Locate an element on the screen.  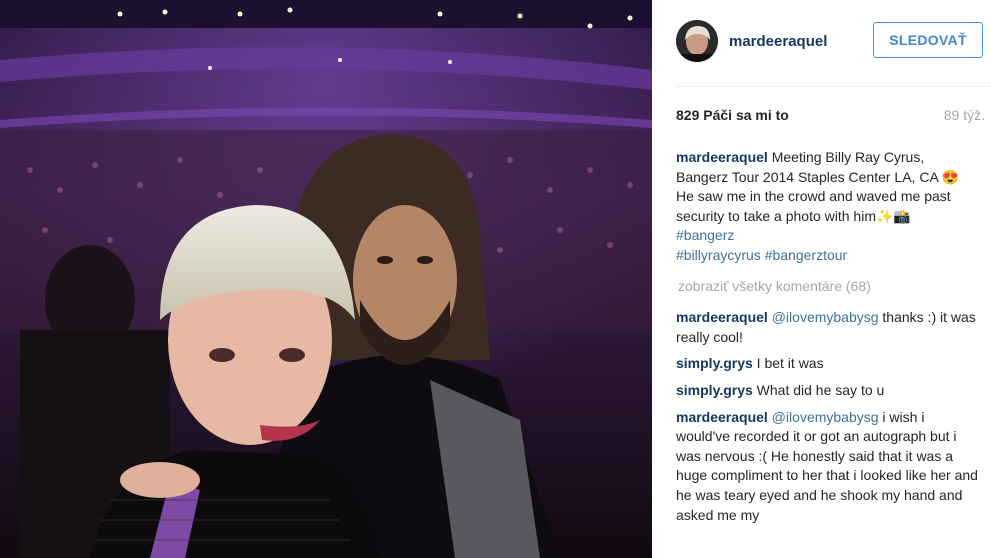
avatar-image is located at coordinates (697, 41).